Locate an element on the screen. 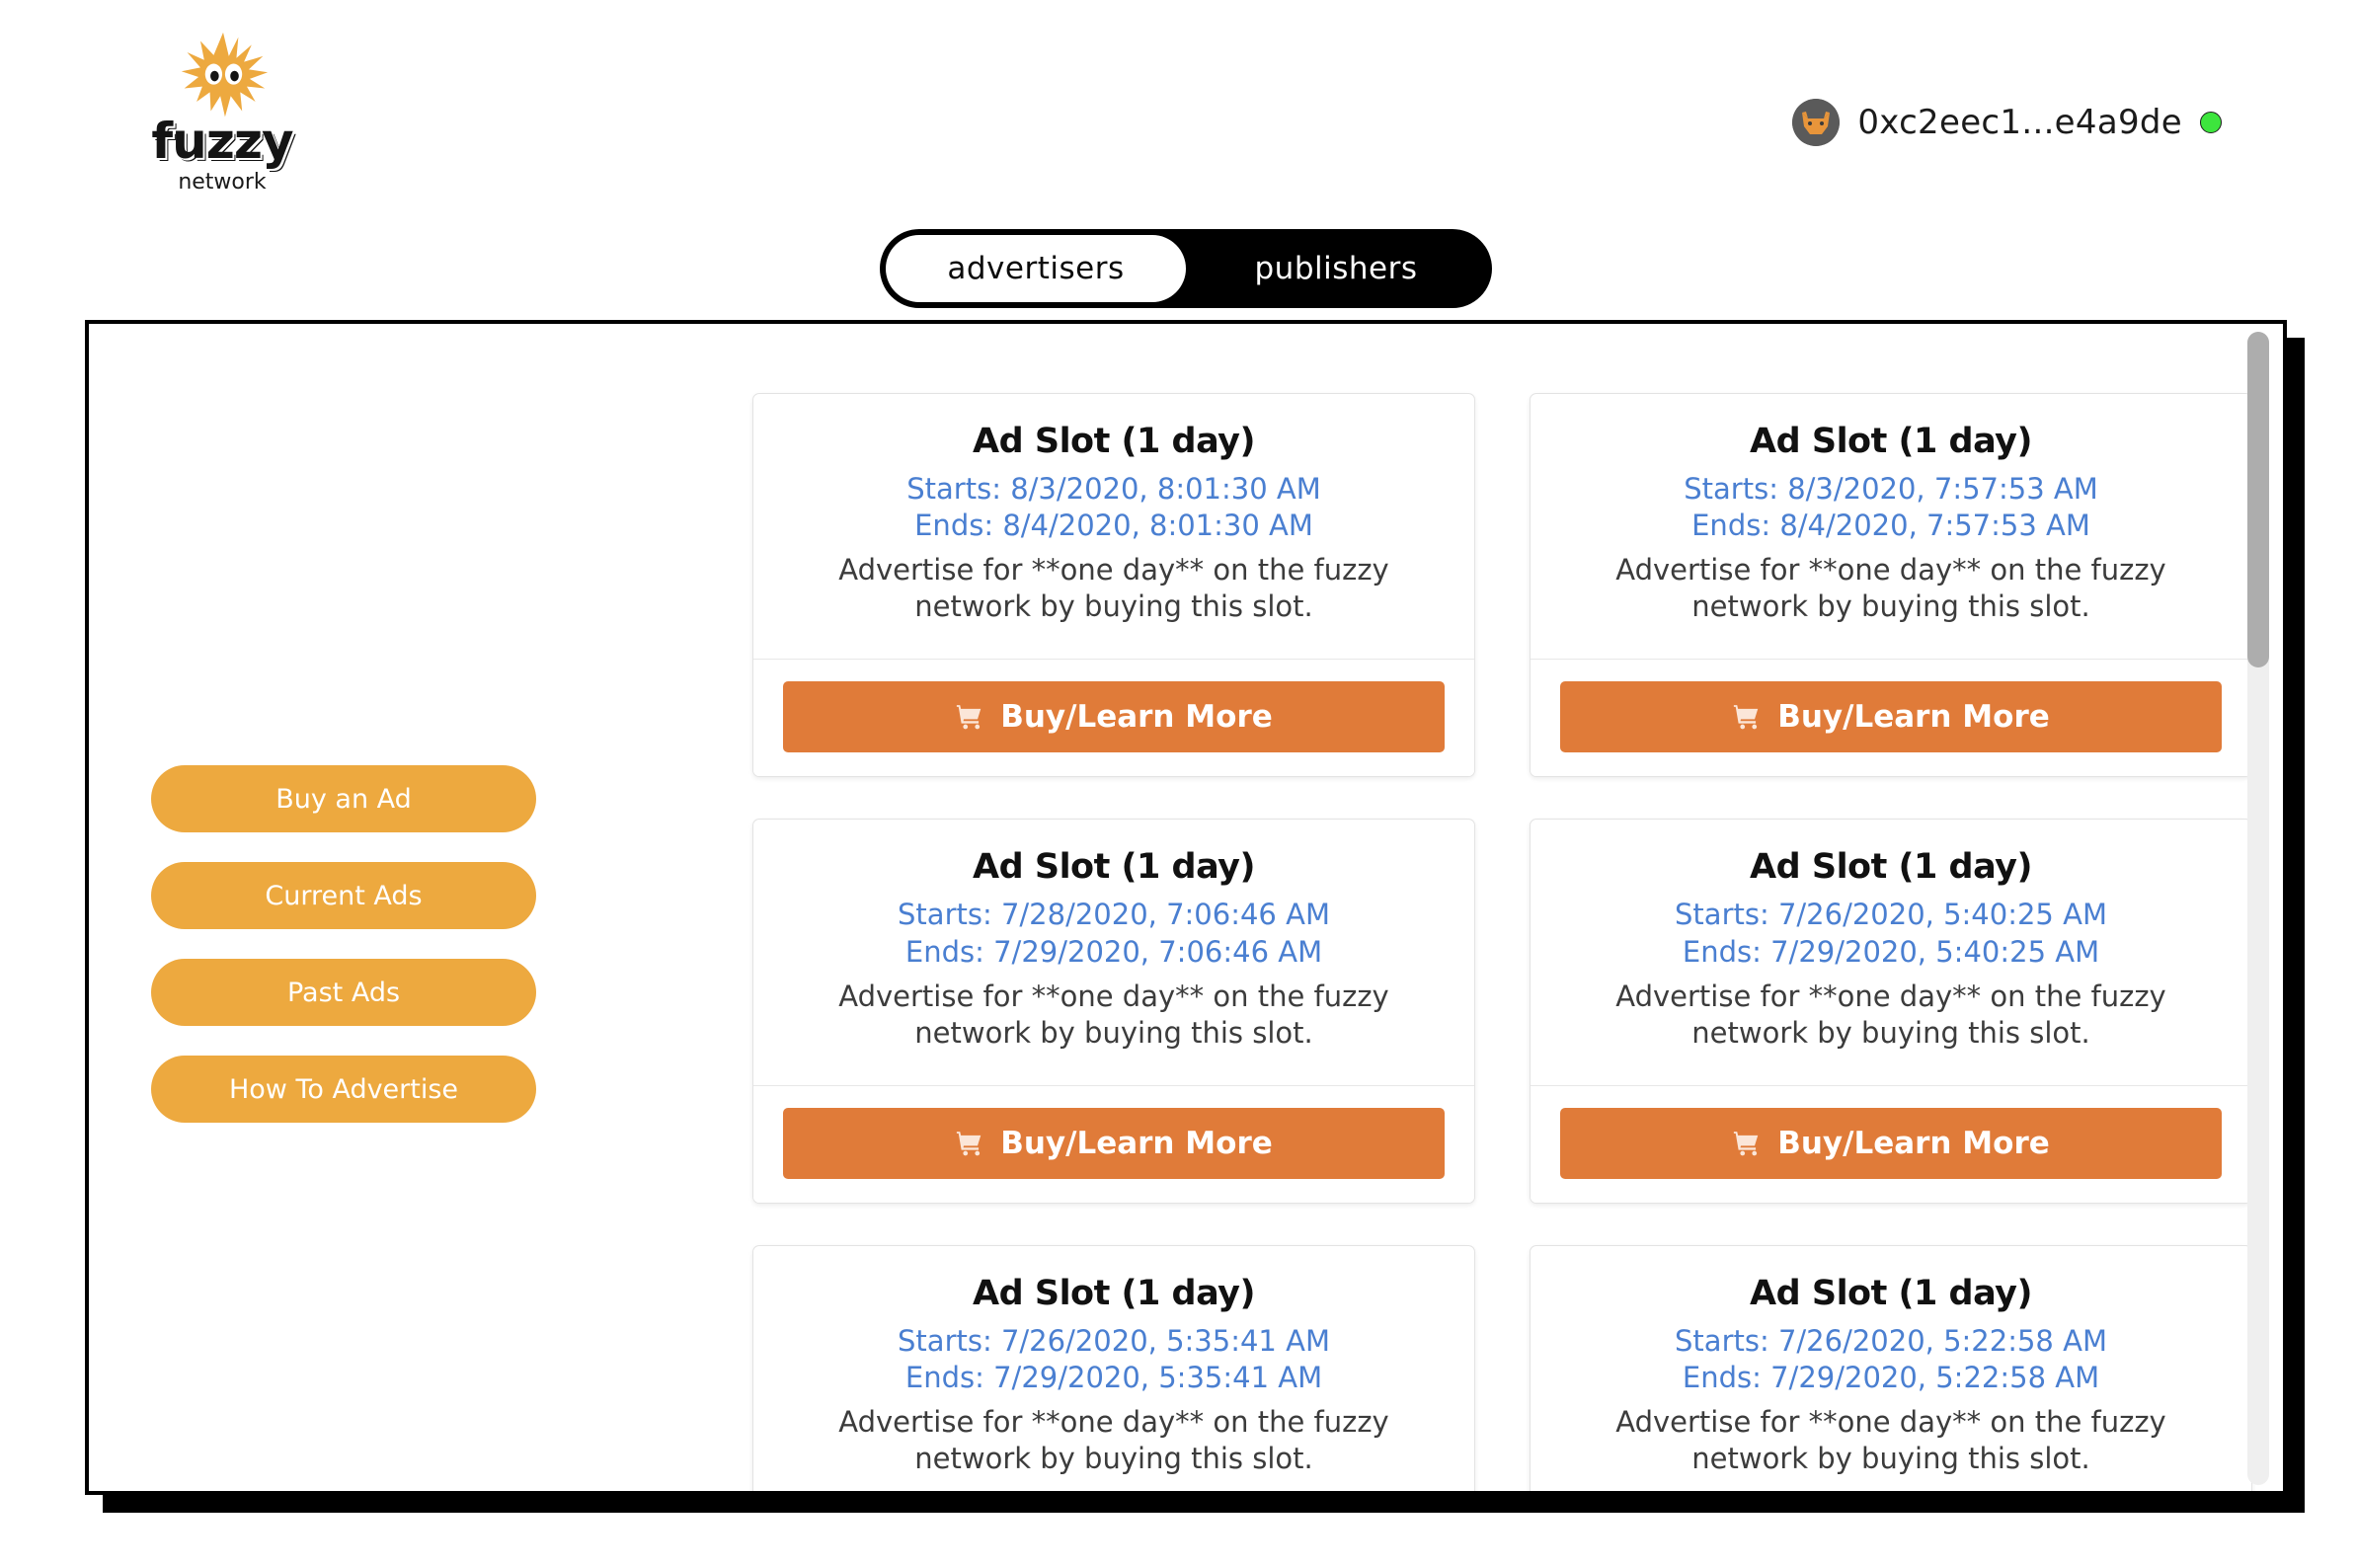 The image size is (2356, 1568). brand-logo: fuzzy network is located at coordinates (222, 116).